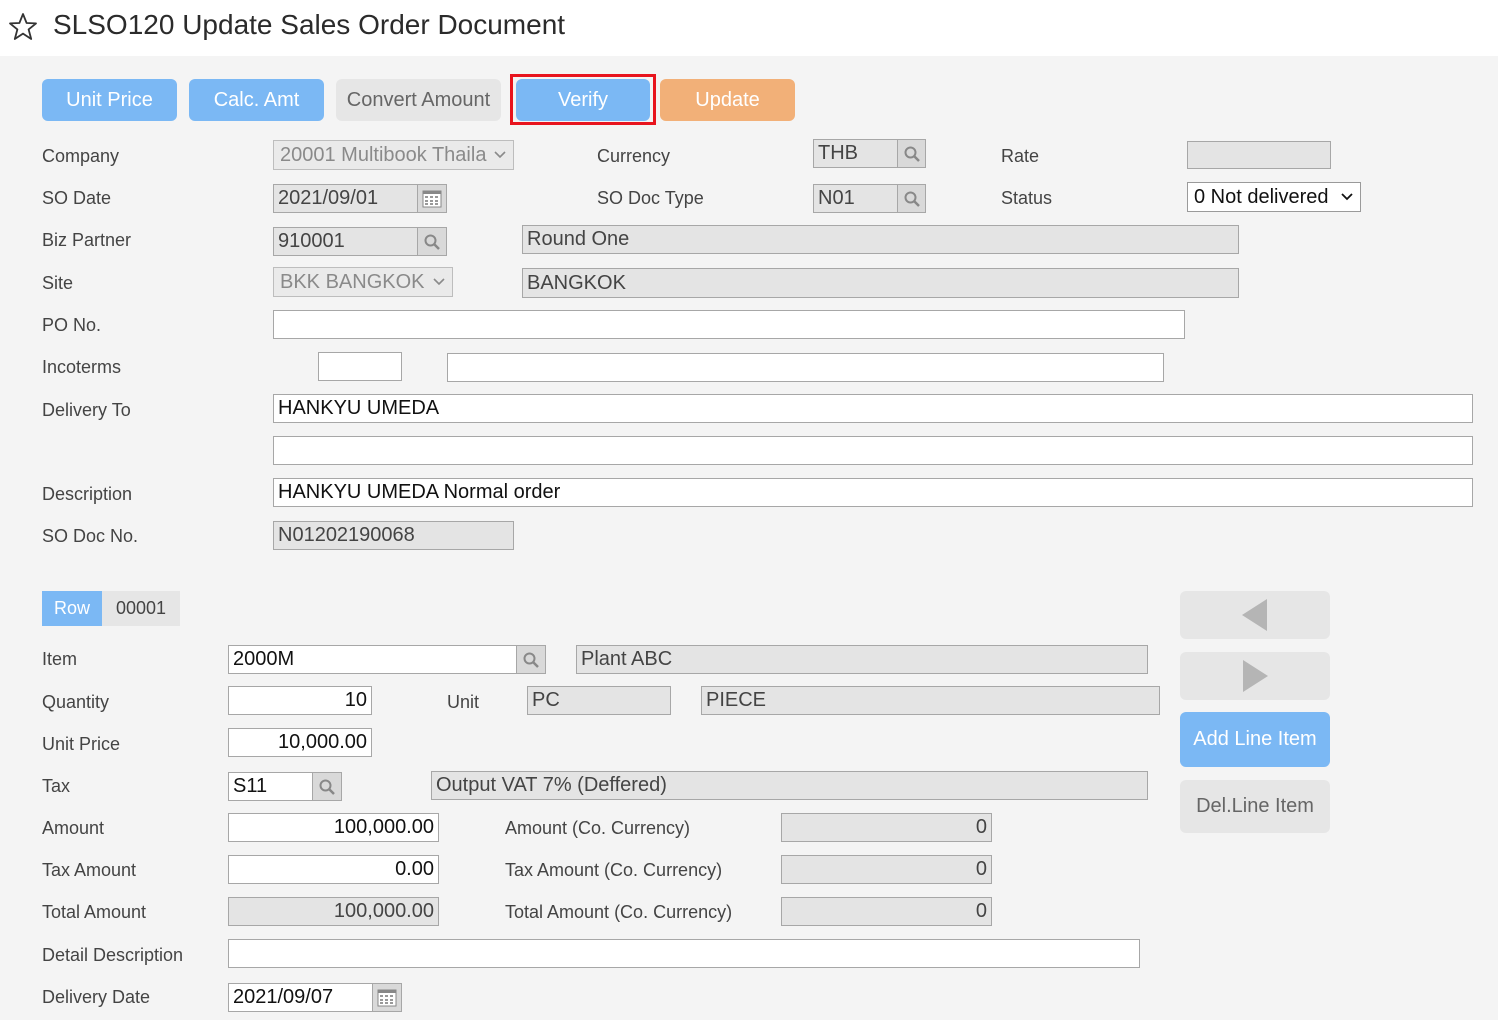 This screenshot has width=1498, height=1020. I want to click on previous-row-button, so click(1255, 615).